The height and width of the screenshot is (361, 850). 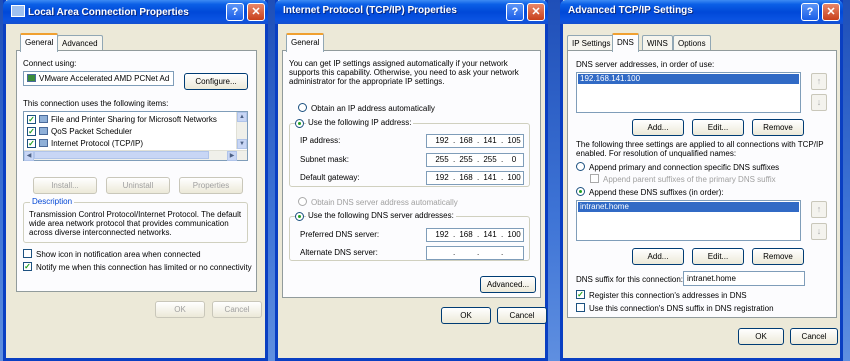 What do you see at coordinates (80, 43) in the screenshot?
I see `tab-advanced: Advanced` at bounding box center [80, 43].